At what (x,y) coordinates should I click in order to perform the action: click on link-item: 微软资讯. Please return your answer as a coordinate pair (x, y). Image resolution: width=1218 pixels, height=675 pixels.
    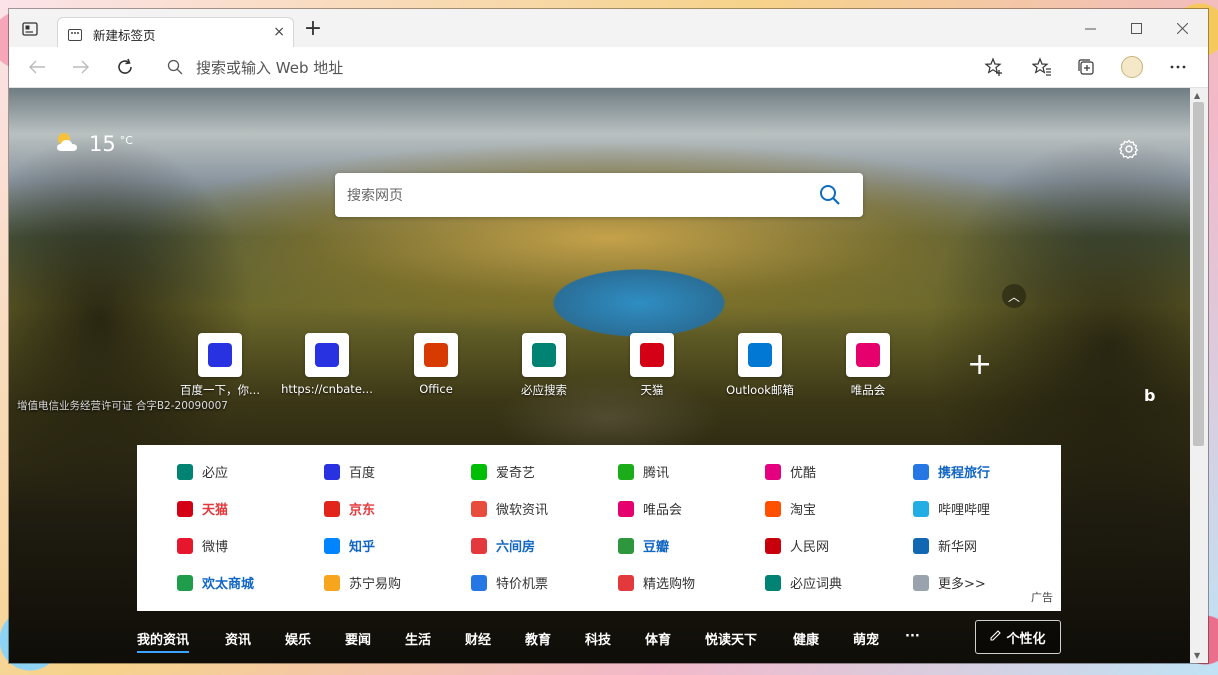
    Looking at the image, I should click on (509, 508).